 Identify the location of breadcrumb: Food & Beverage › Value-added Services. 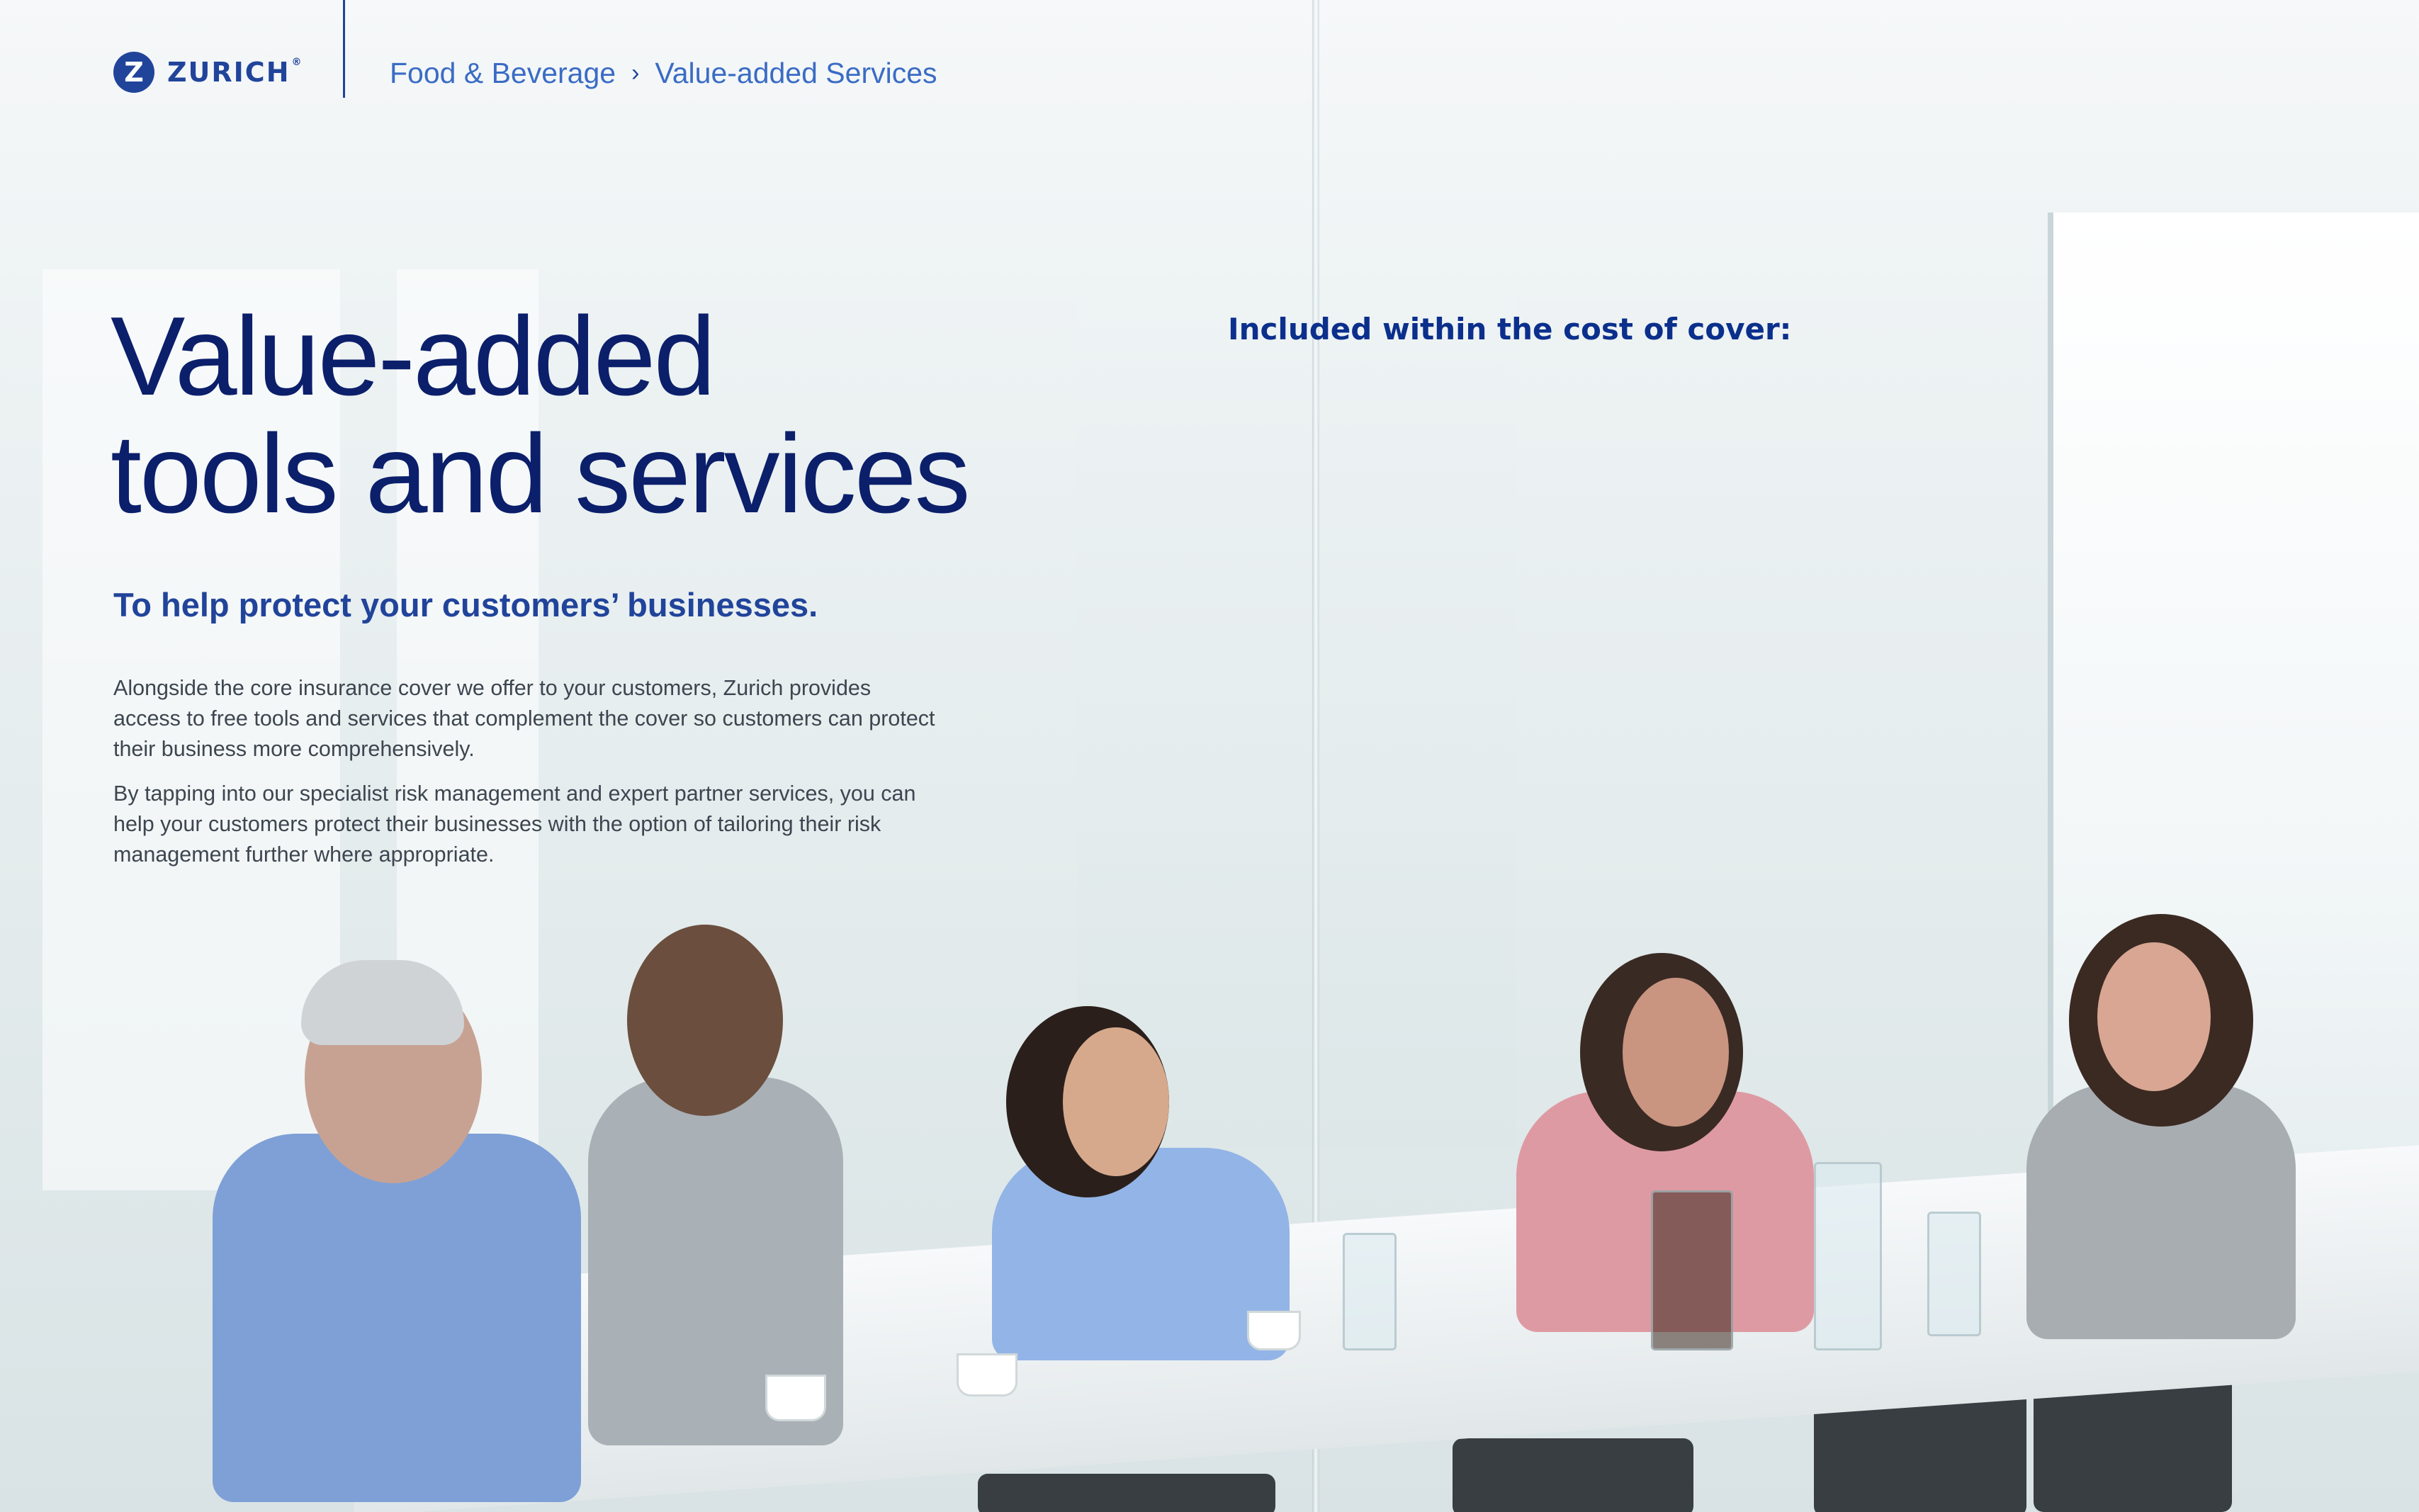
(663, 73).